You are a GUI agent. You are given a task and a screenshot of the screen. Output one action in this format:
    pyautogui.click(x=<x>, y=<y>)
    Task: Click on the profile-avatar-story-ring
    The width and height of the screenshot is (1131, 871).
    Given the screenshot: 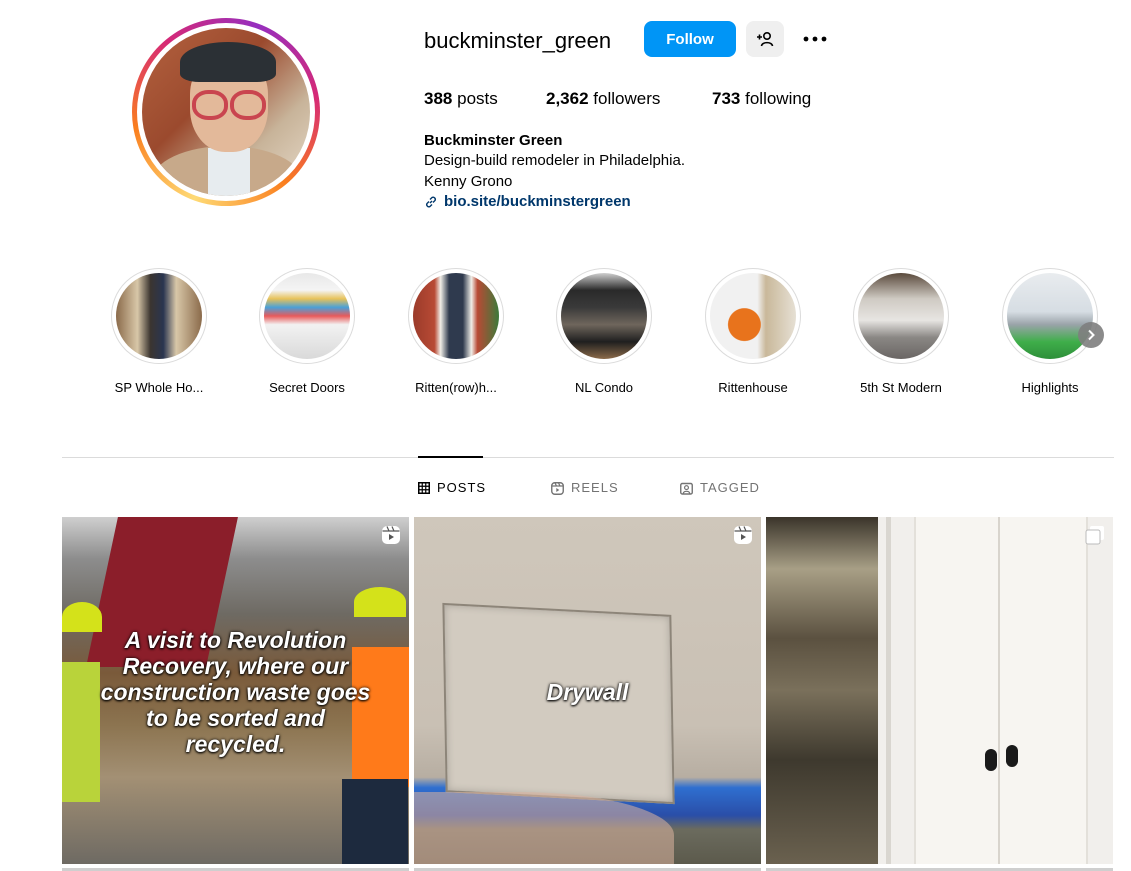 What is the action you would take?
    pyautogui.click(x=226, y=112)
    